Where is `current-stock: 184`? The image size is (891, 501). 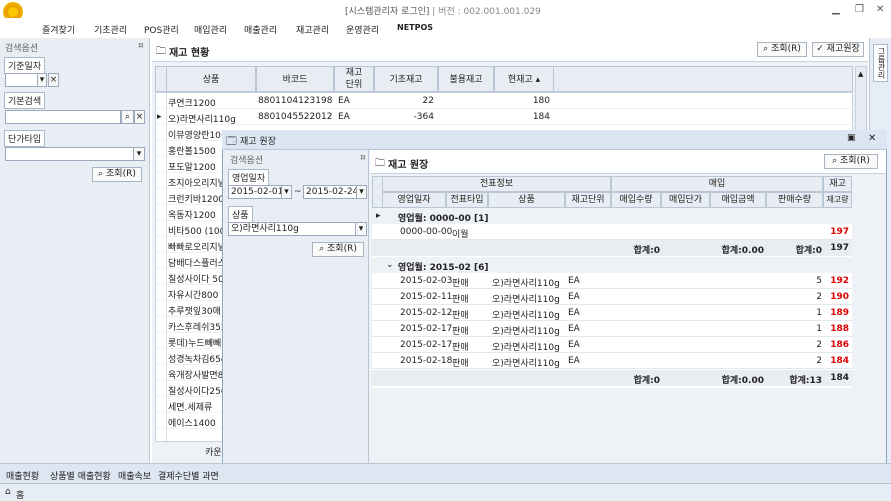
current-stock: 184 is located at coordinates (541, 117).